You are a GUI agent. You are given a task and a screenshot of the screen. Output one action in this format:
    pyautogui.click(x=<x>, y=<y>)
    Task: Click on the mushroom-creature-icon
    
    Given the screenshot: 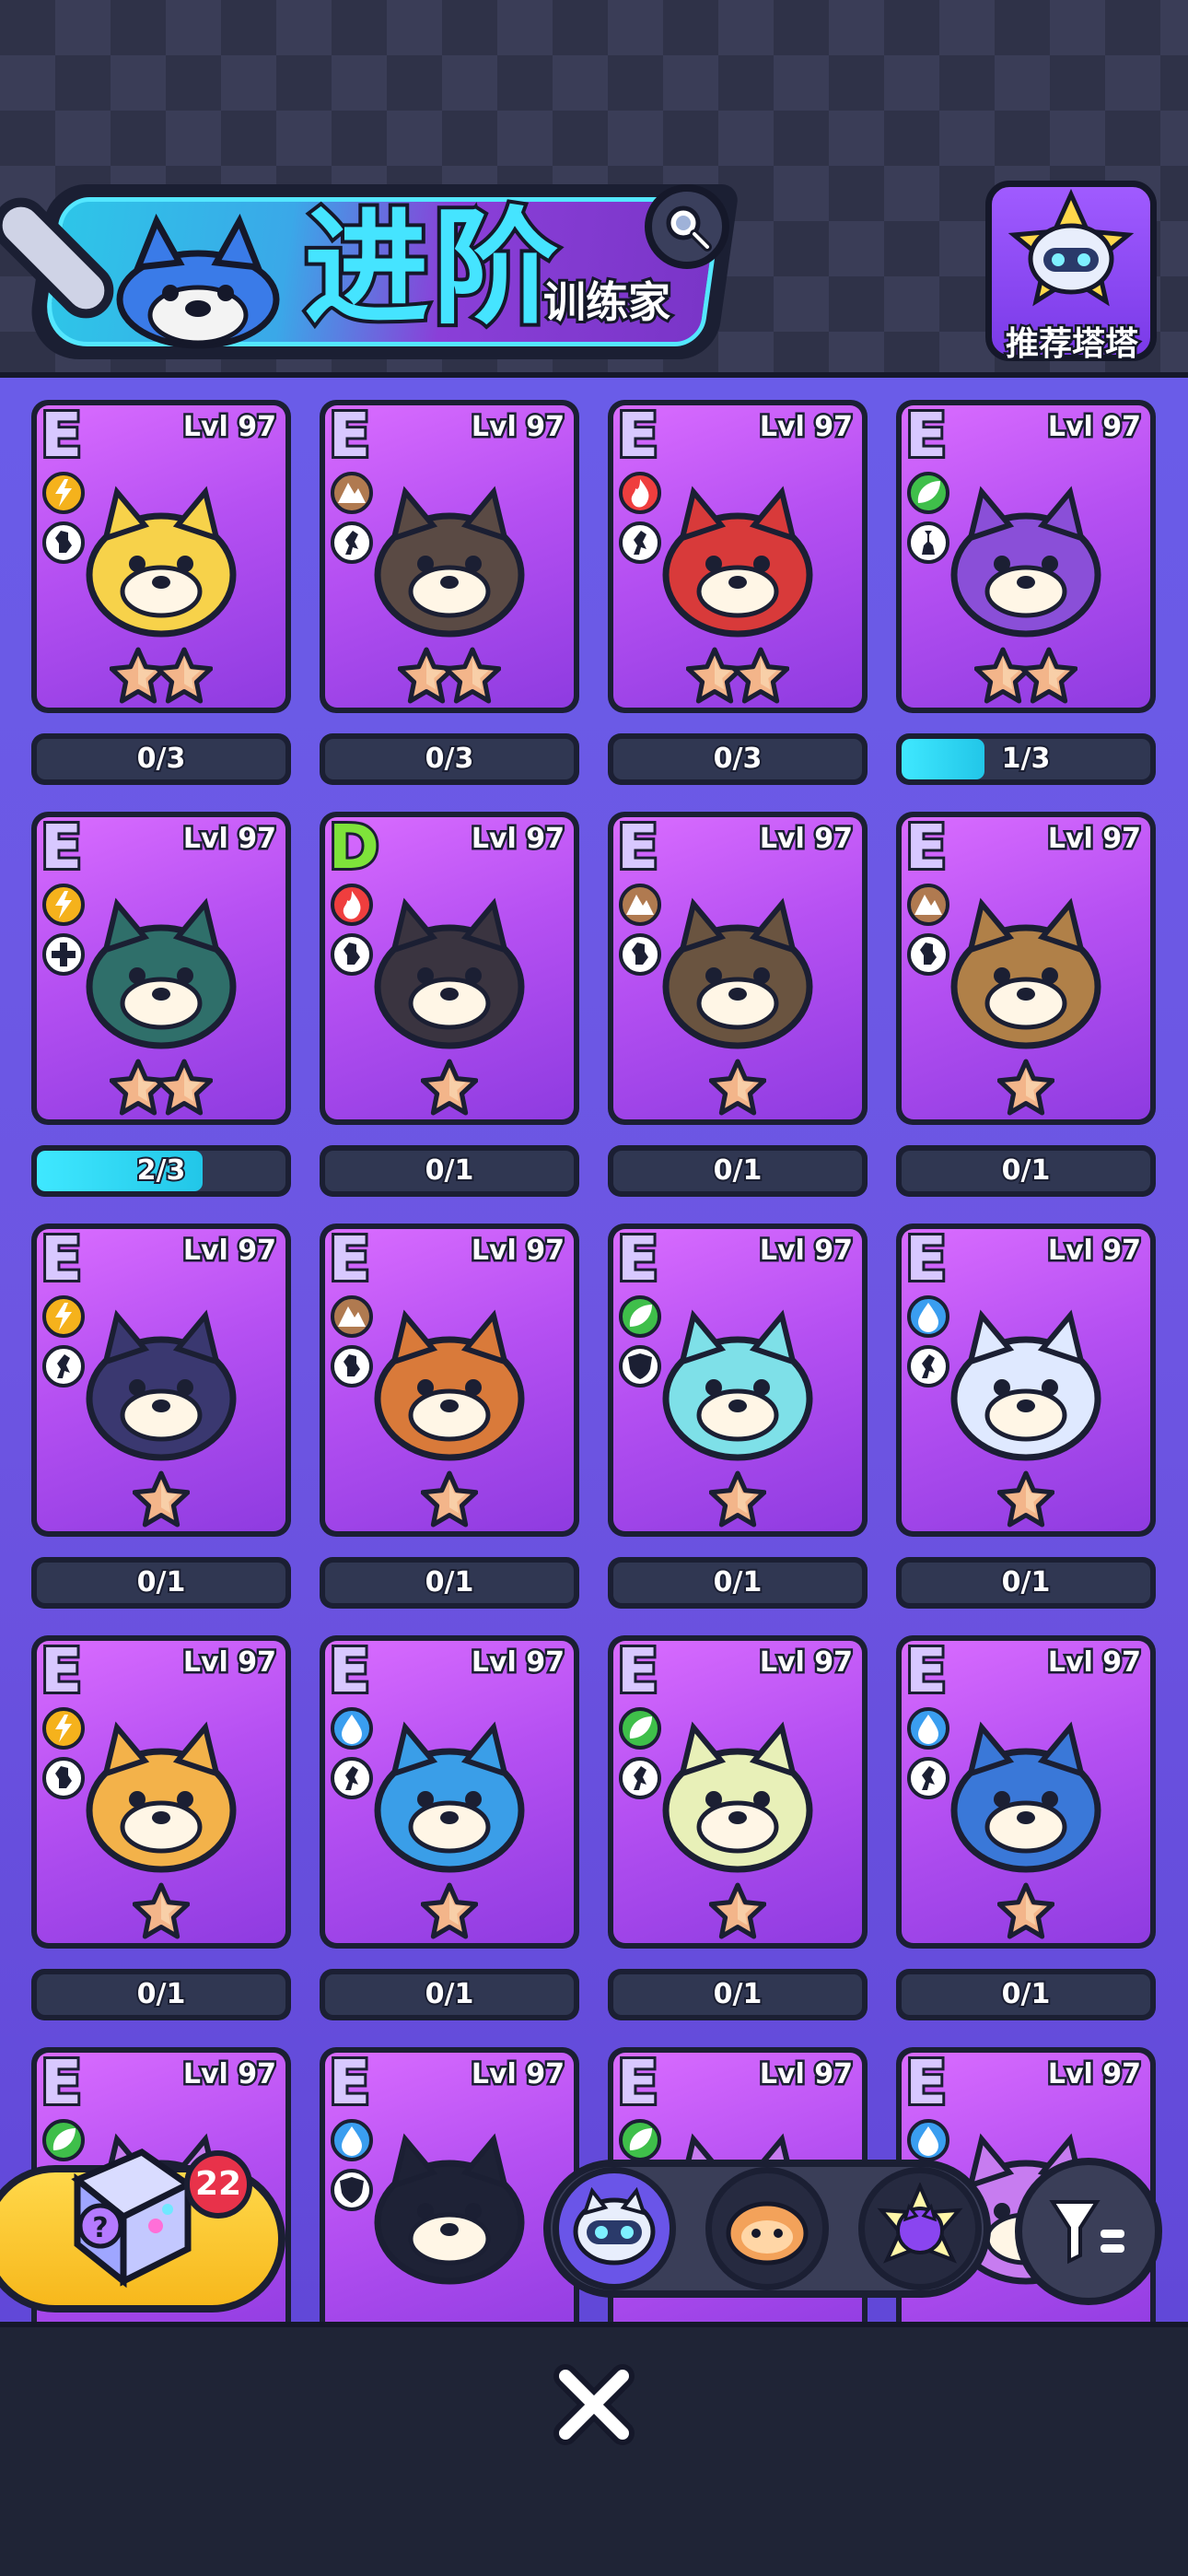 What is the action you would take?
    pyautogui.click(x=1026, y=563)
    